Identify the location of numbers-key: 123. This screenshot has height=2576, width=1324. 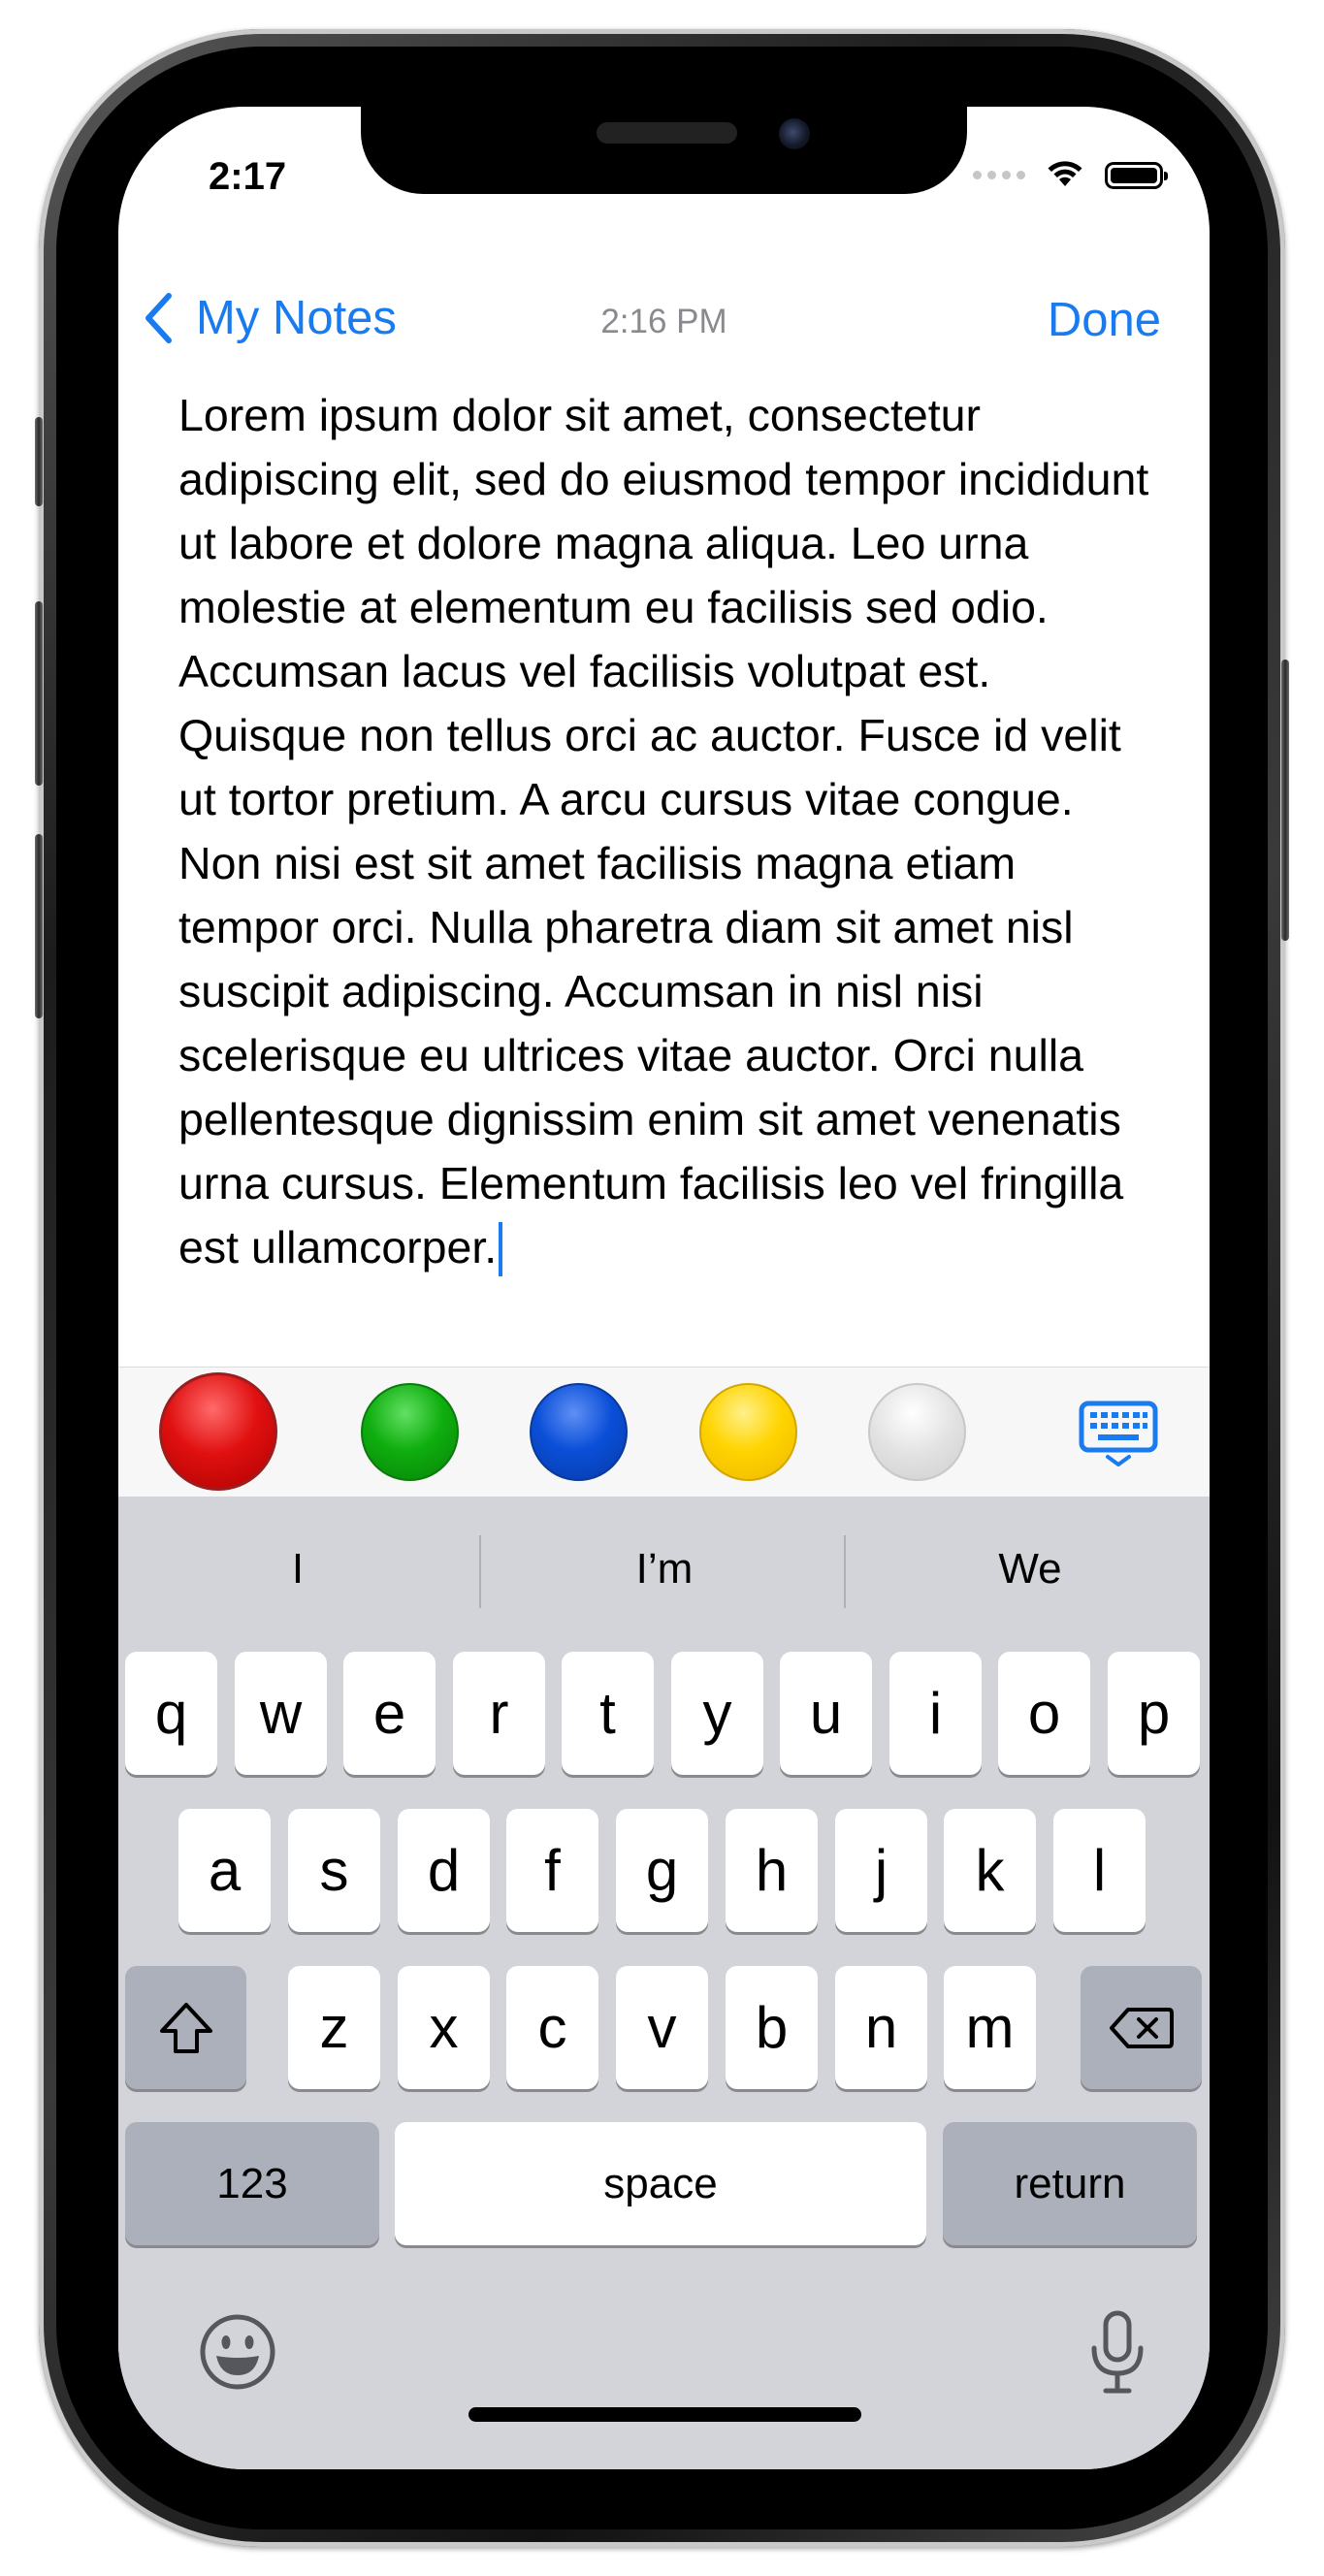
(252, 2183).